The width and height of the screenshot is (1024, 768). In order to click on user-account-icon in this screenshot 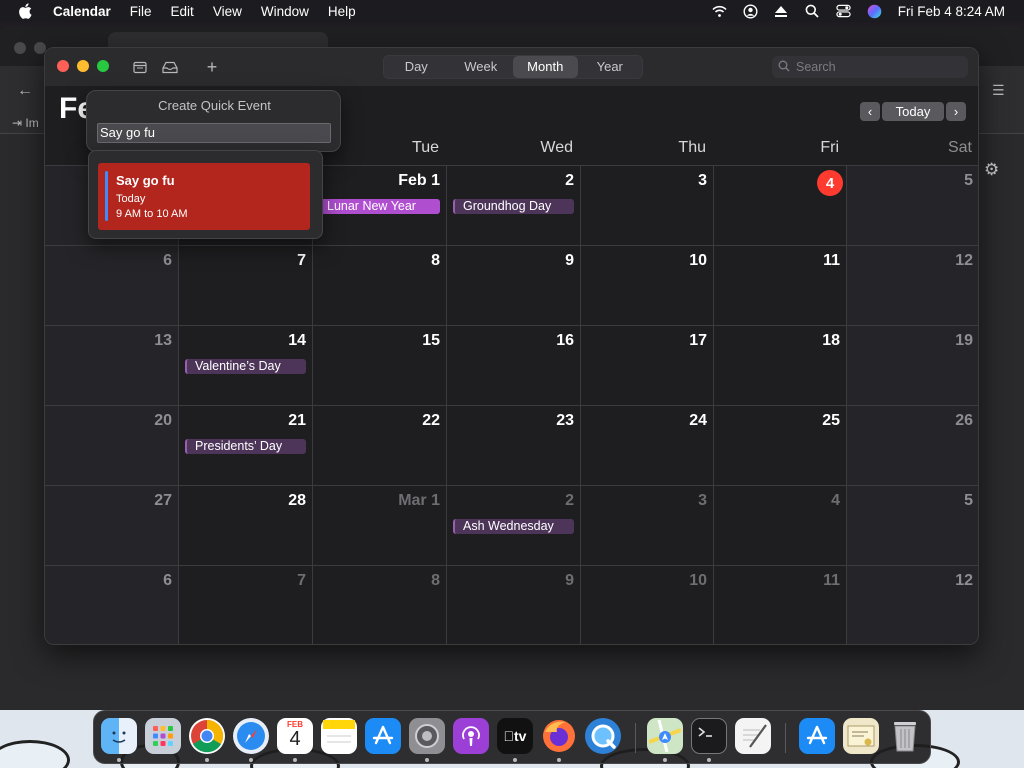, I will do `click(750, 11)`.